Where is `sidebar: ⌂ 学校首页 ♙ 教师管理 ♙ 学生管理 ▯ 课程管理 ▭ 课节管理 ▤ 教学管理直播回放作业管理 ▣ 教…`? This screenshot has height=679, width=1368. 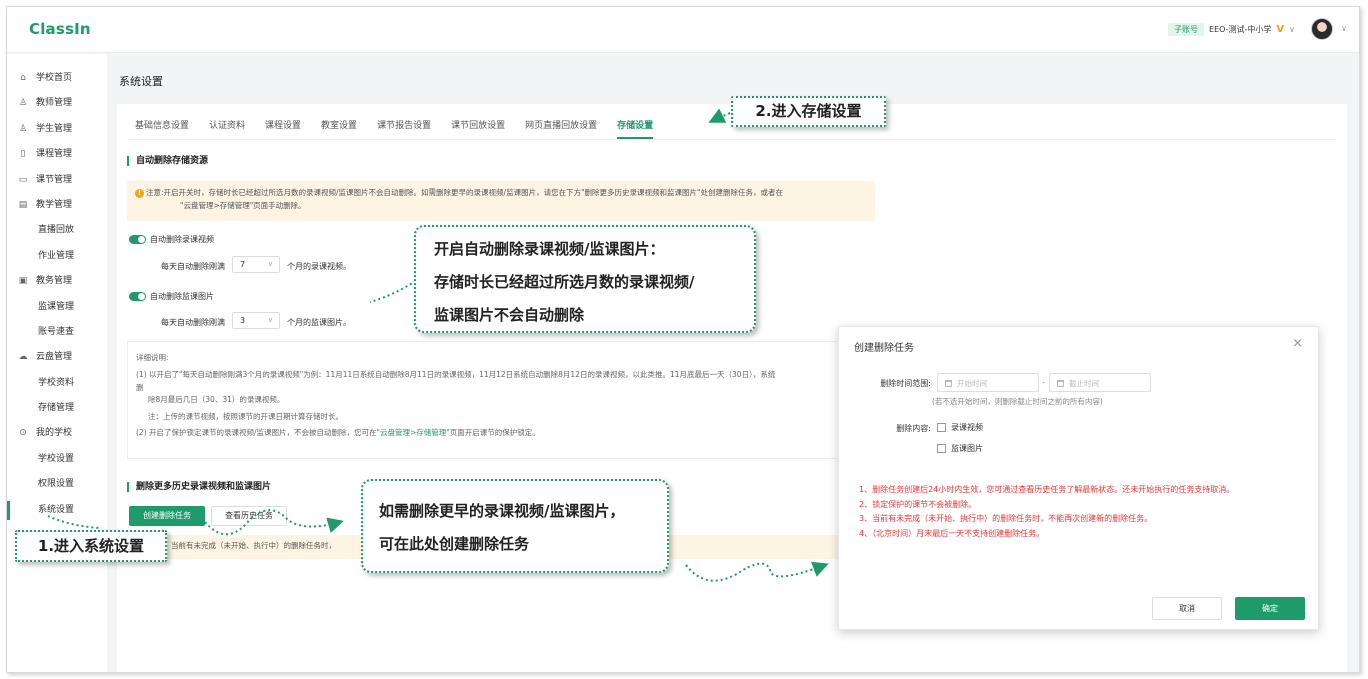
sidebar: ⌂ 学校首页 ♙ 教师管理 ♙ 学生管理 ▯ 课程管理 ▭ 课节管理 ▤ 教学管理直播回放作业管理 ▣ 教… is located at coordinates (57, 363).